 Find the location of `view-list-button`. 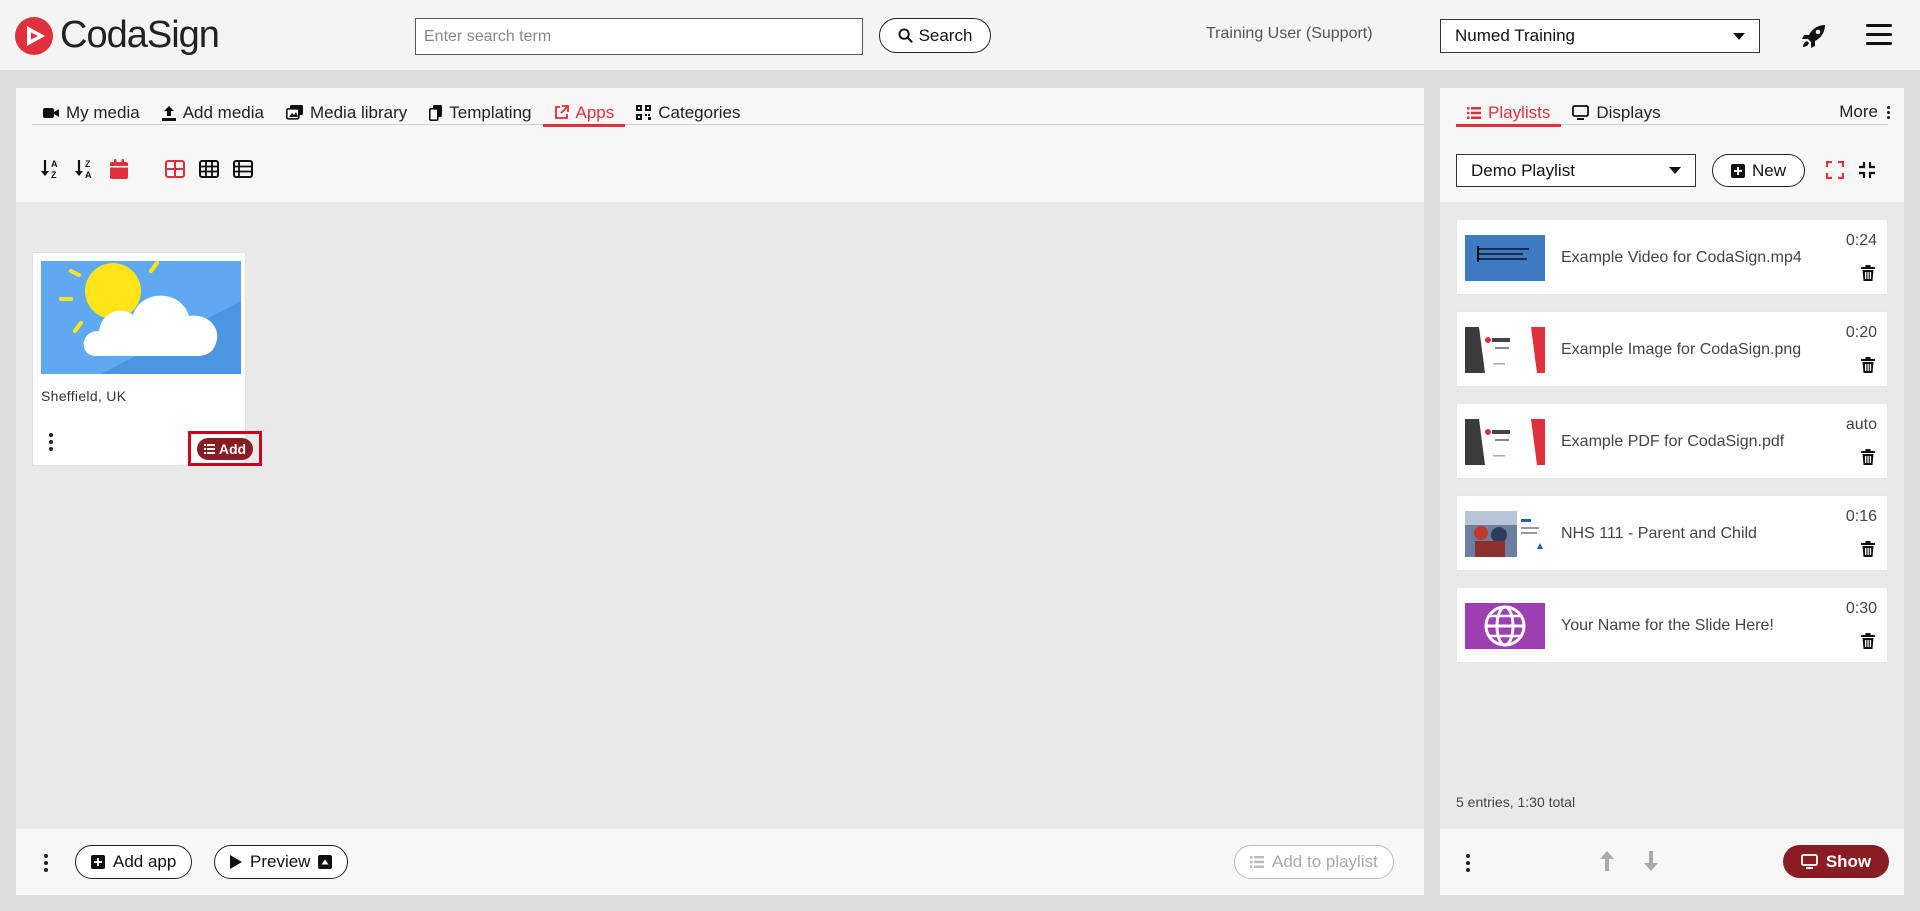

view-list-button is located at coordinates (243, 169).